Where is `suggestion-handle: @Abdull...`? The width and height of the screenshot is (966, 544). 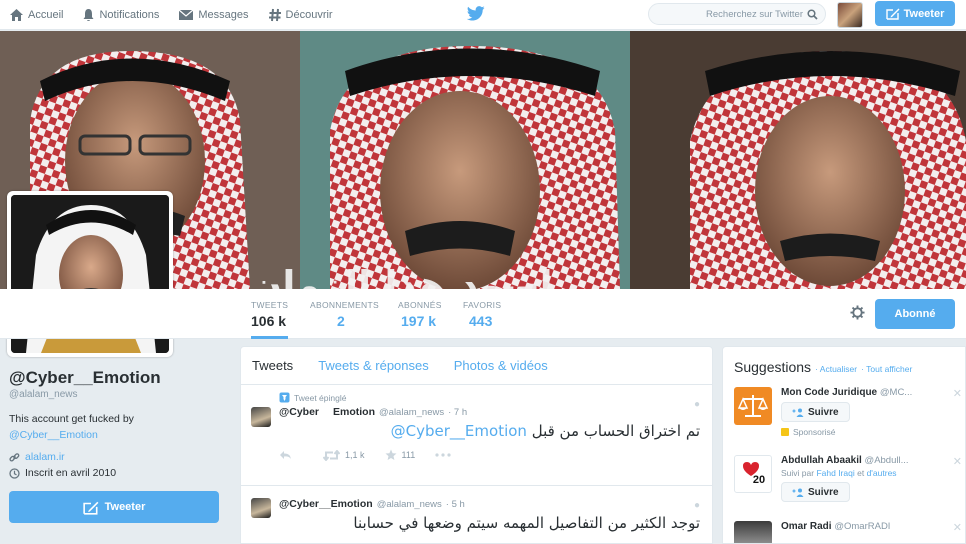 suggestion-handle: @Abdull... is located at coordinates (886, 460).